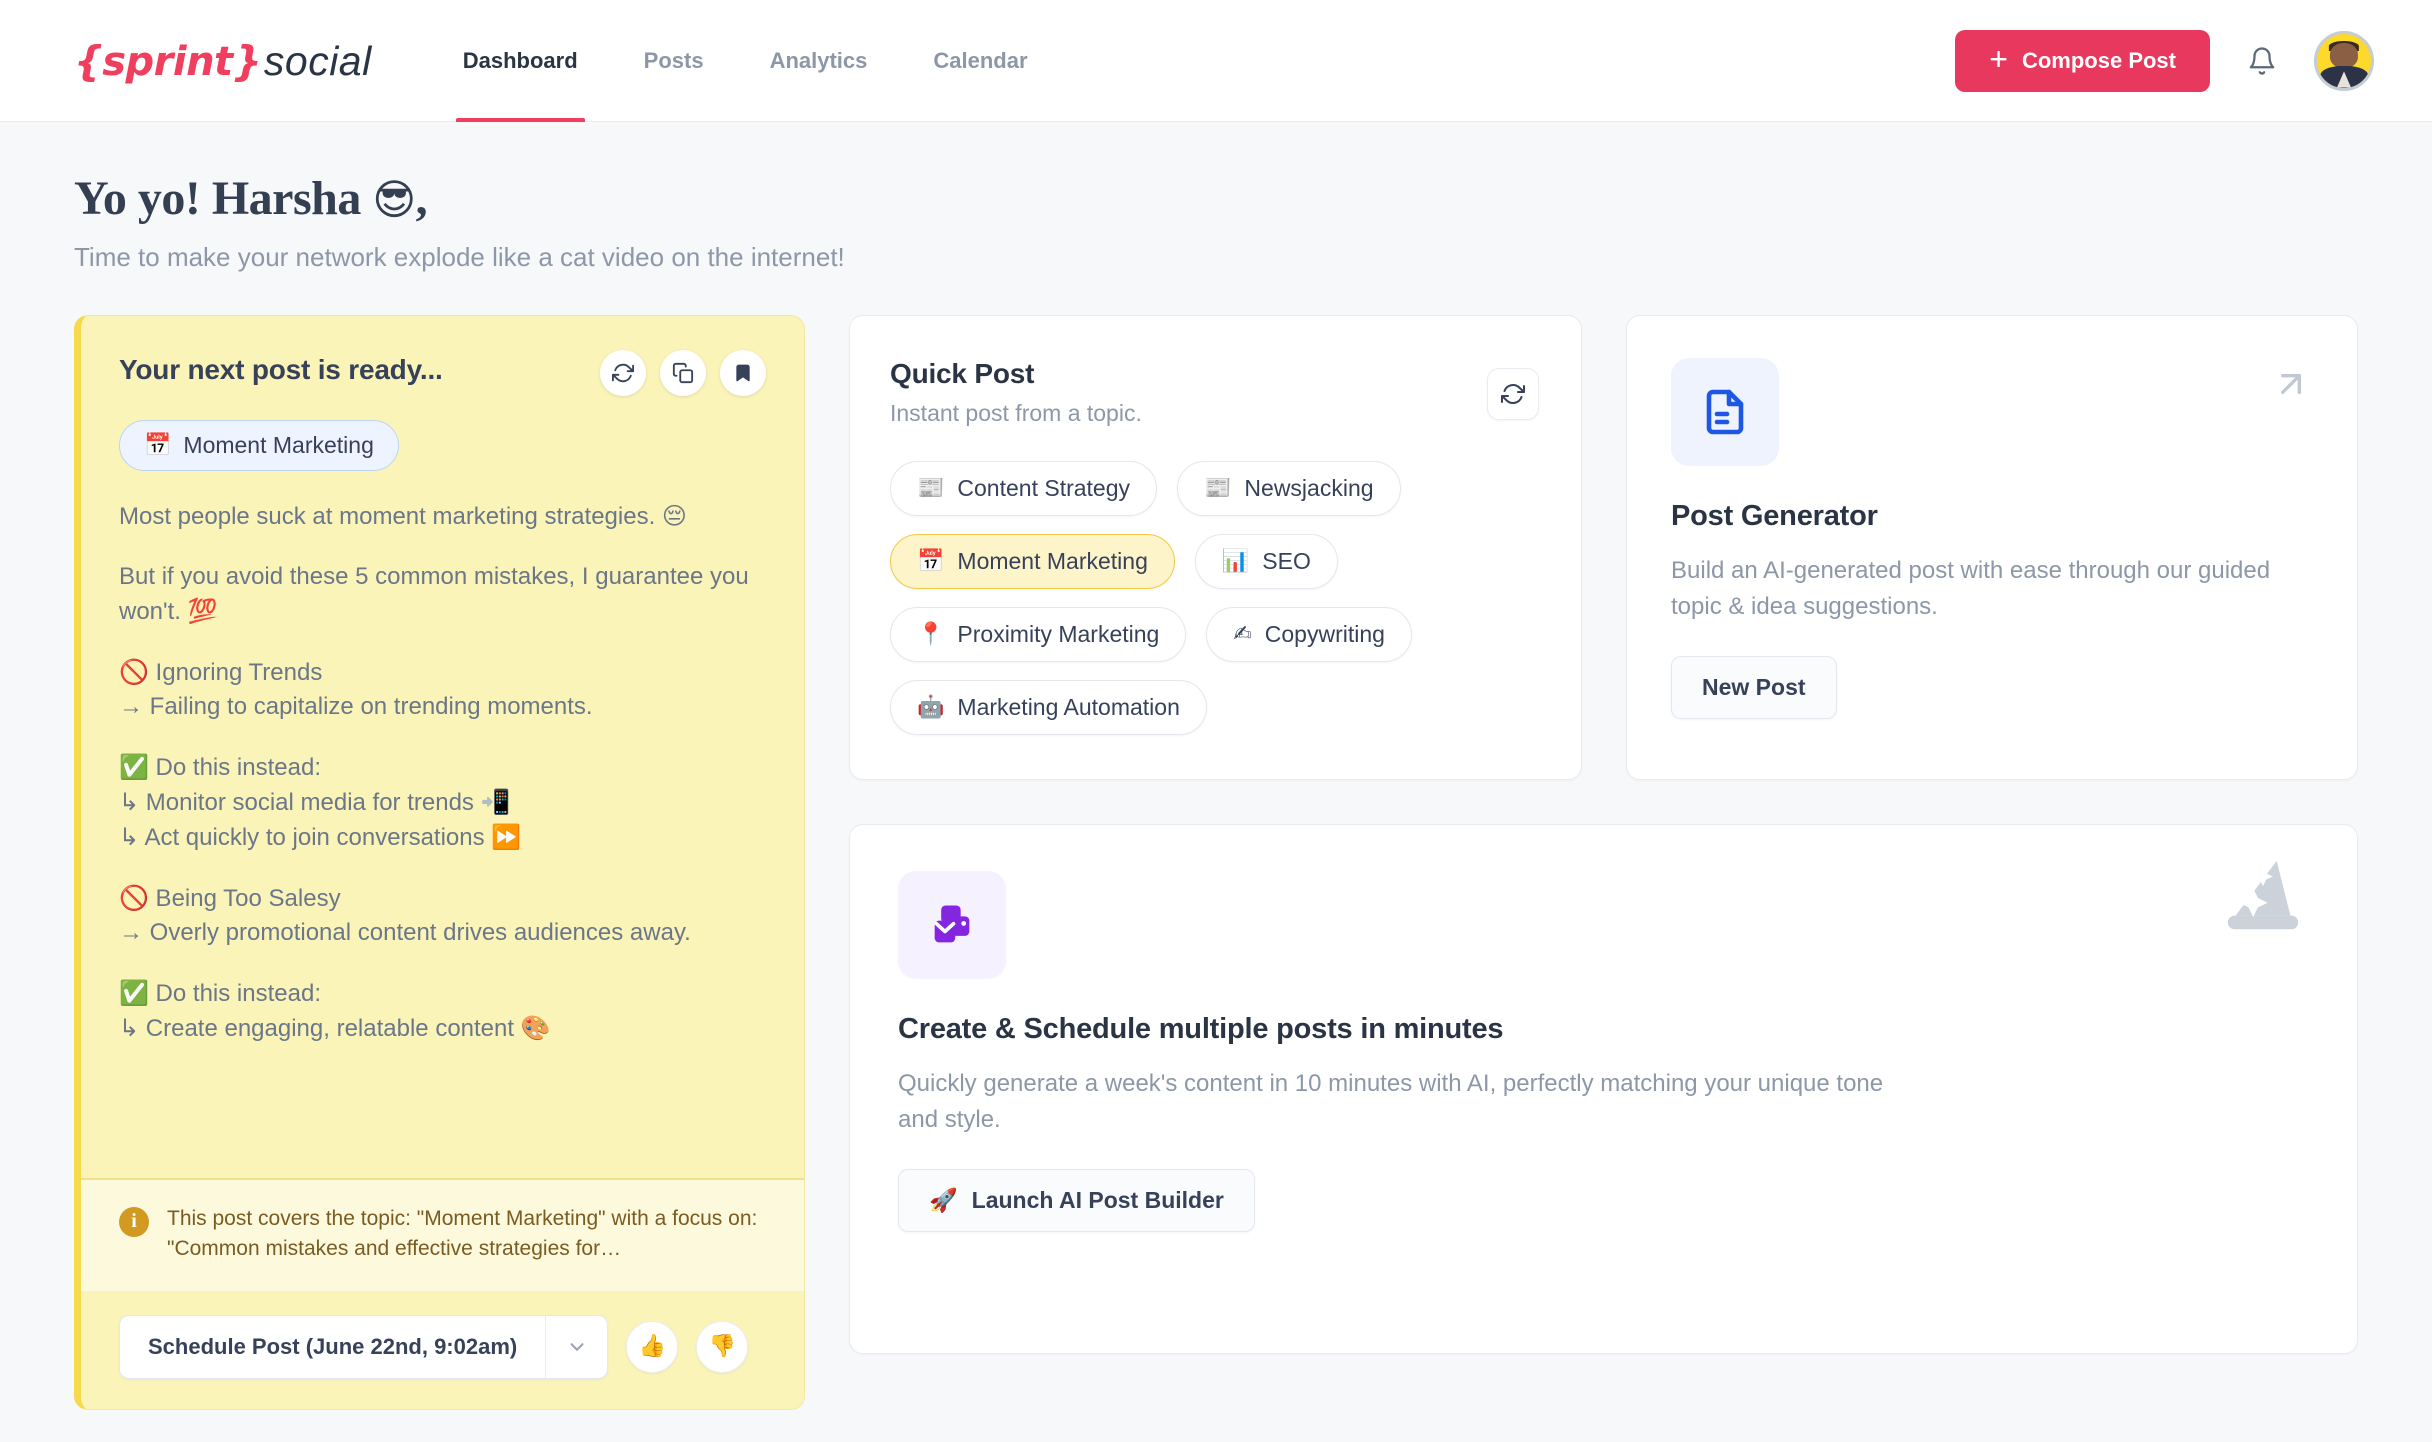 This screenshot has width=2432, height=1442. I want to click on avatar, so click(2344, 60).